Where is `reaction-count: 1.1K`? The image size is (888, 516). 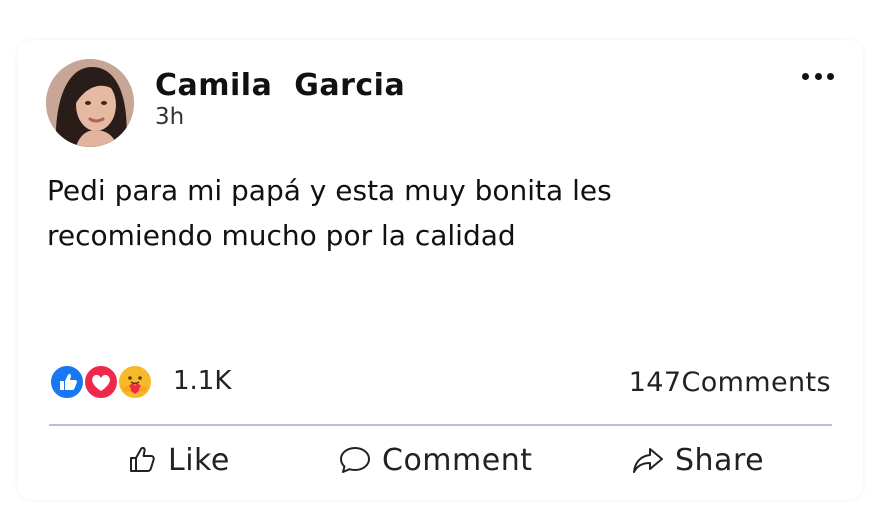 reaction-count: 1.1K is located at coordinates (202, 381).